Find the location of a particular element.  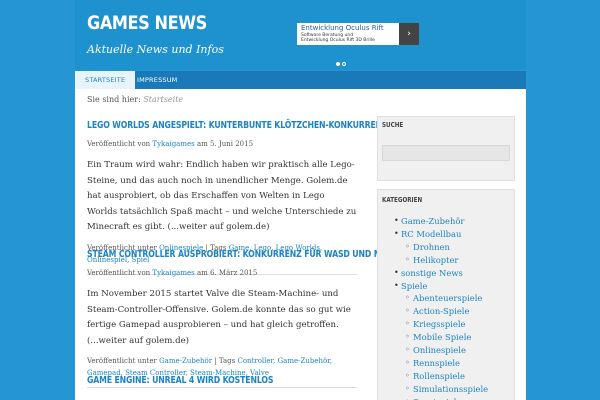

post: GAME ENGINE: UNREAL 4 WIRD KOSTENLOS is located at coordinates (222, 382).